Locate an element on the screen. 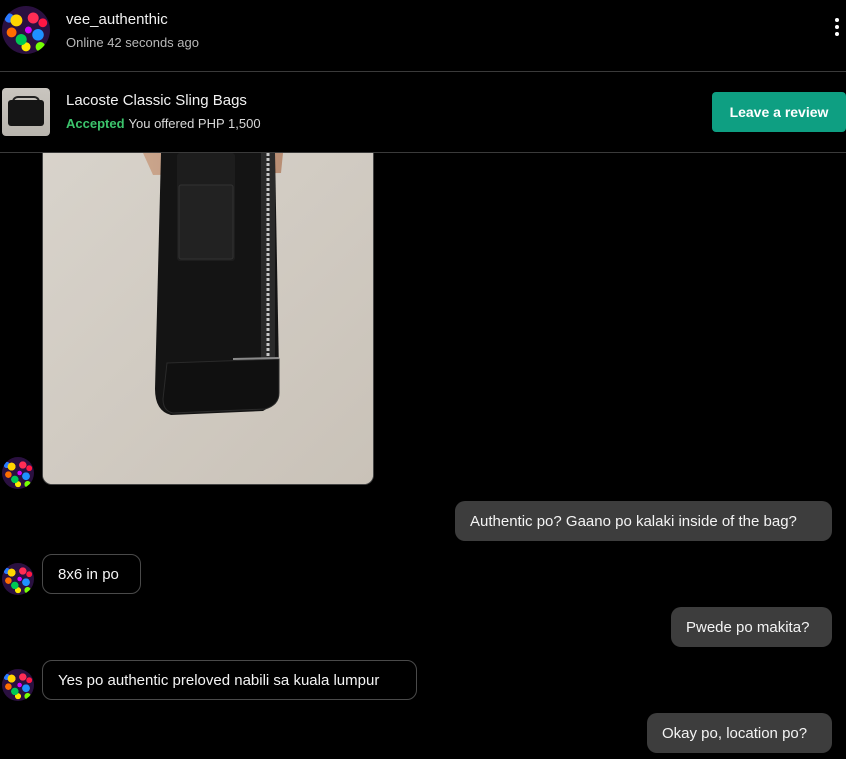 The image size is (846, 759). offer-status: Accepted You offered PHP 1,500 is located at coordinates (163, 123).